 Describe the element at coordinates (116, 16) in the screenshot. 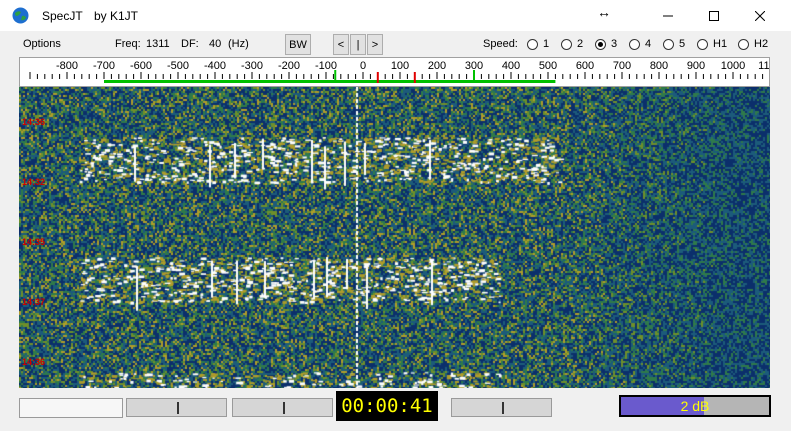

I see `window-author: by K1JT` at that location.